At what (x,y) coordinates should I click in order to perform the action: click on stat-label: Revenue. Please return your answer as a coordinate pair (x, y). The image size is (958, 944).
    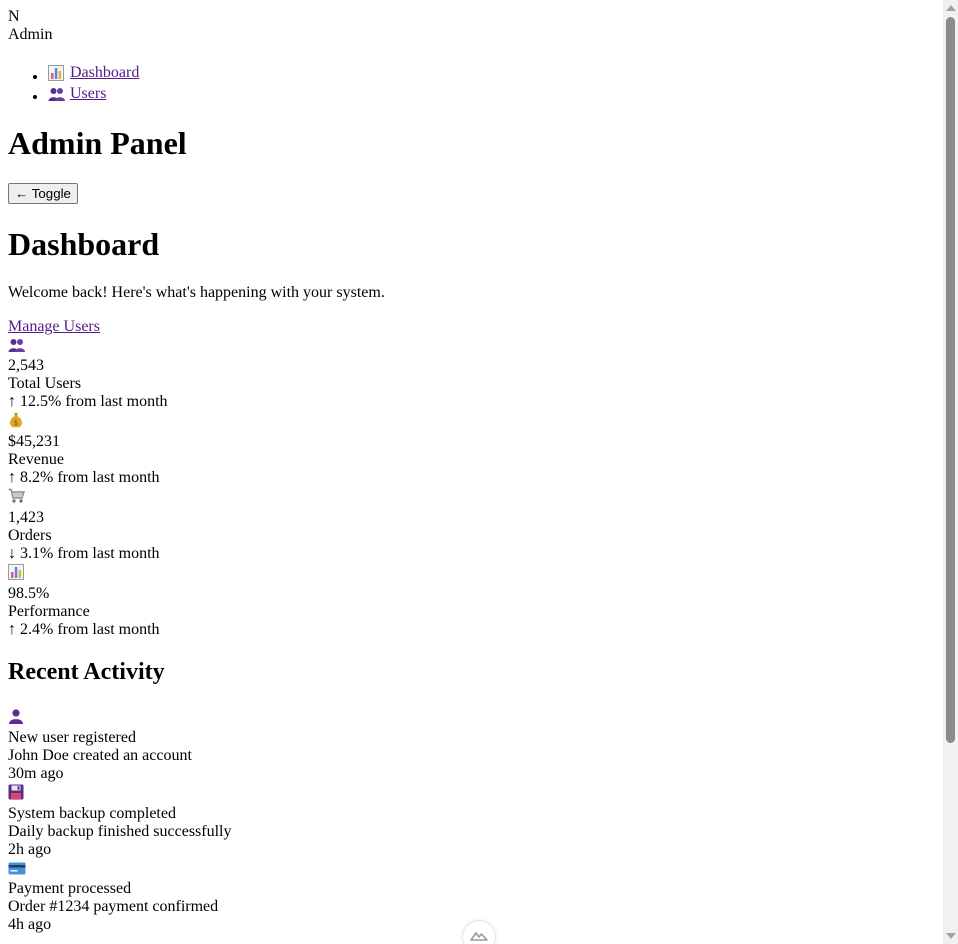
    Looking at the image, I should click on (36, 459).